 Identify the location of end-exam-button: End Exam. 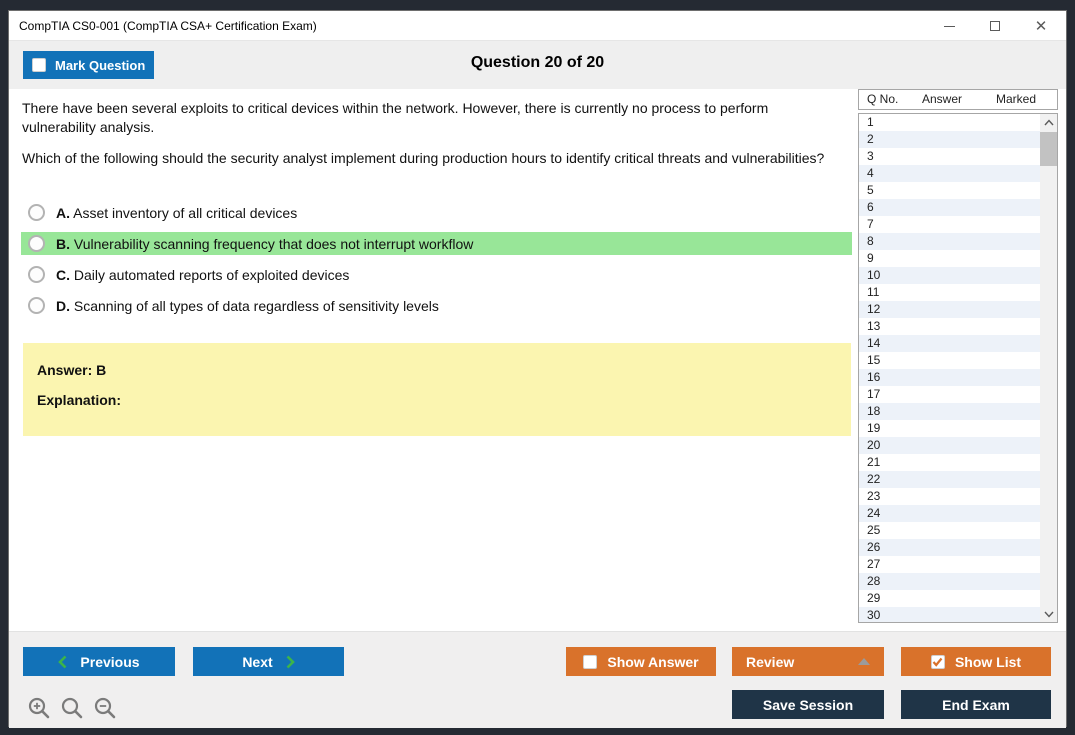
(976, 704).